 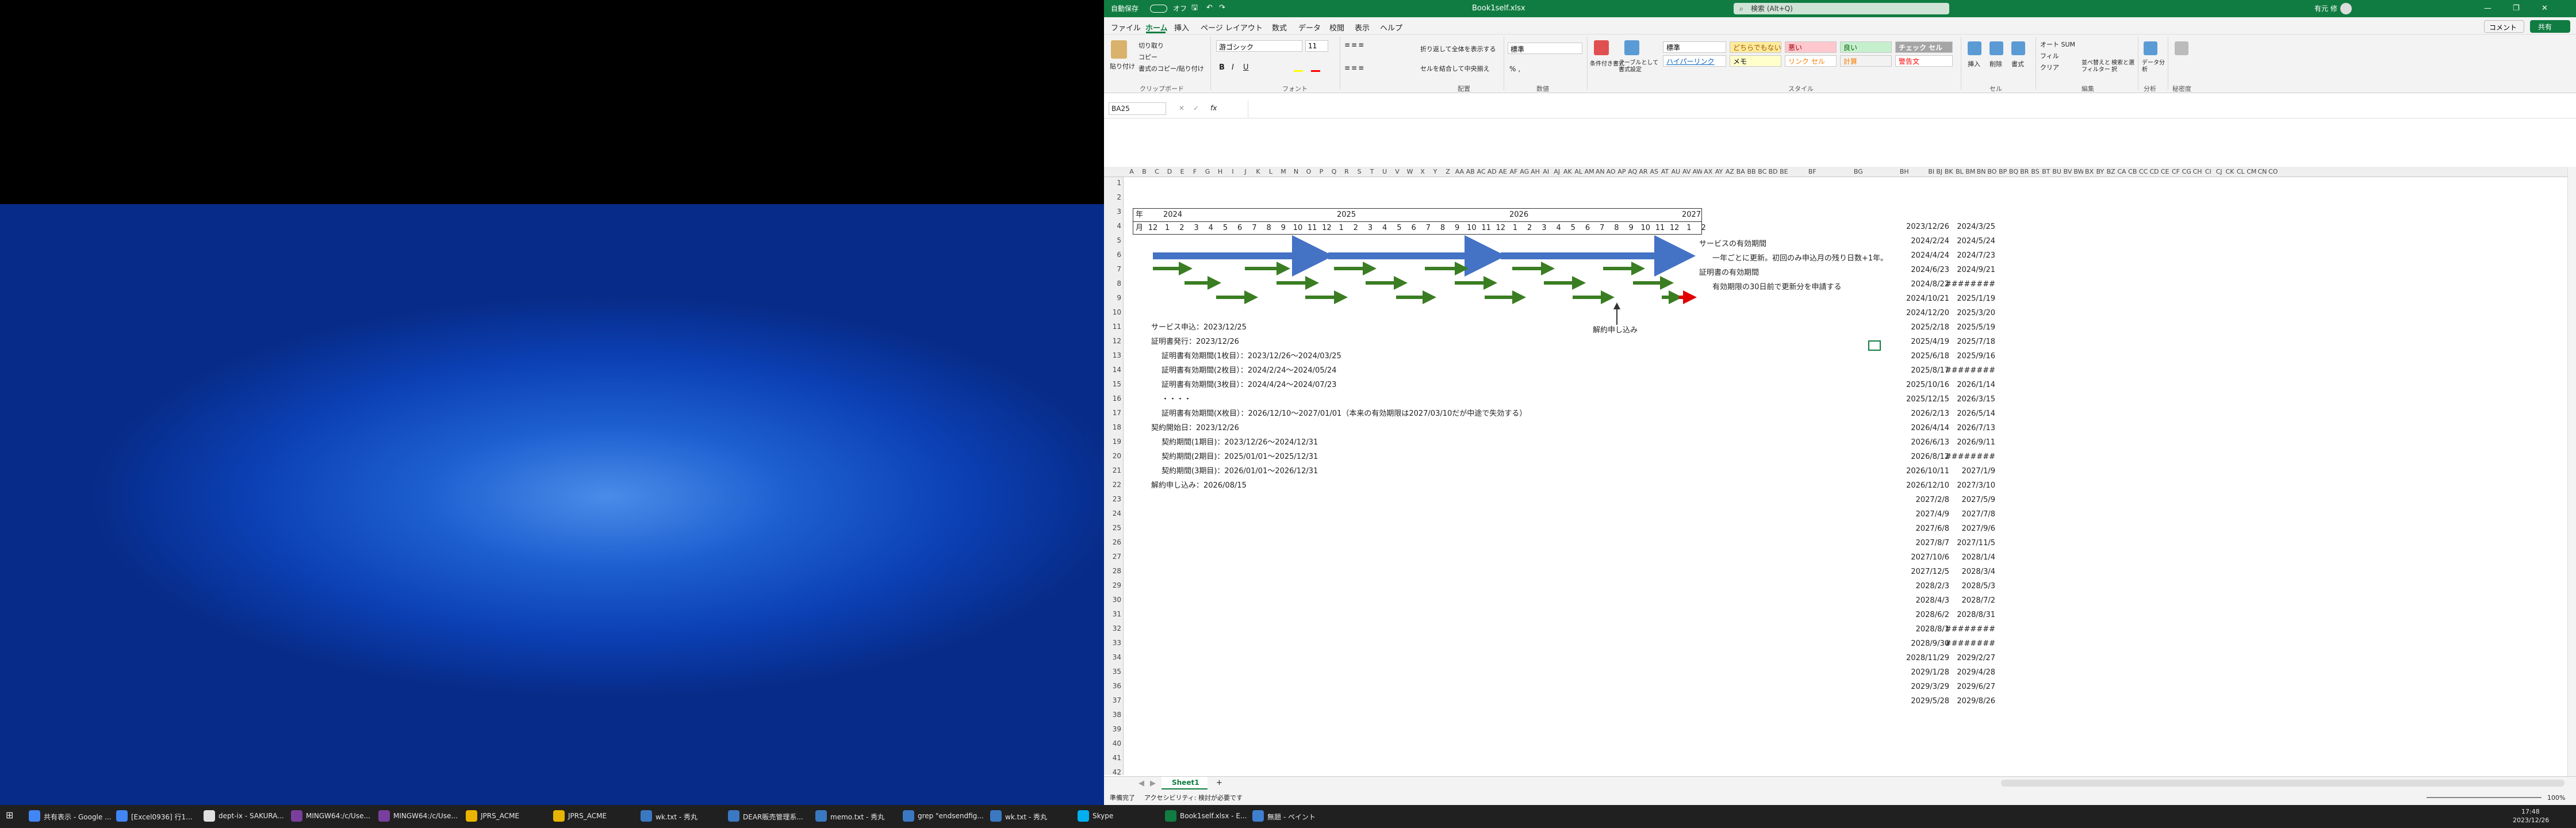 I want to click on zoom-slider, so click(x=2484, y=797).